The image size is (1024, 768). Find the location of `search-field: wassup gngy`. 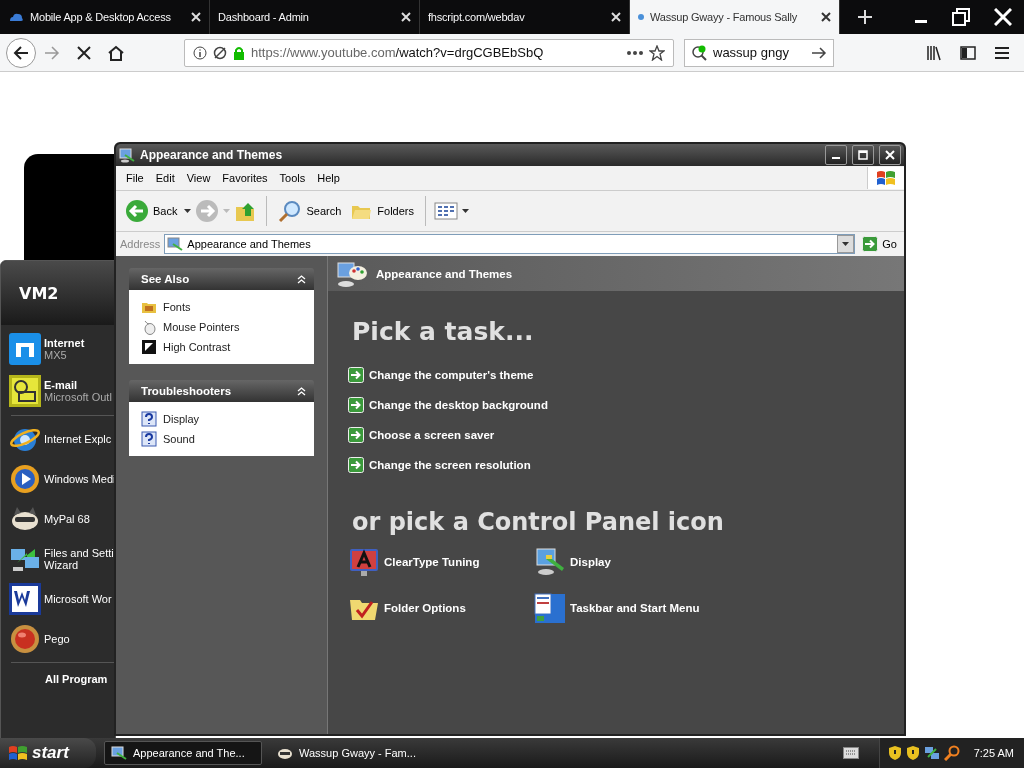

search-field: wassup gngy is located at coordinates (759, 52).